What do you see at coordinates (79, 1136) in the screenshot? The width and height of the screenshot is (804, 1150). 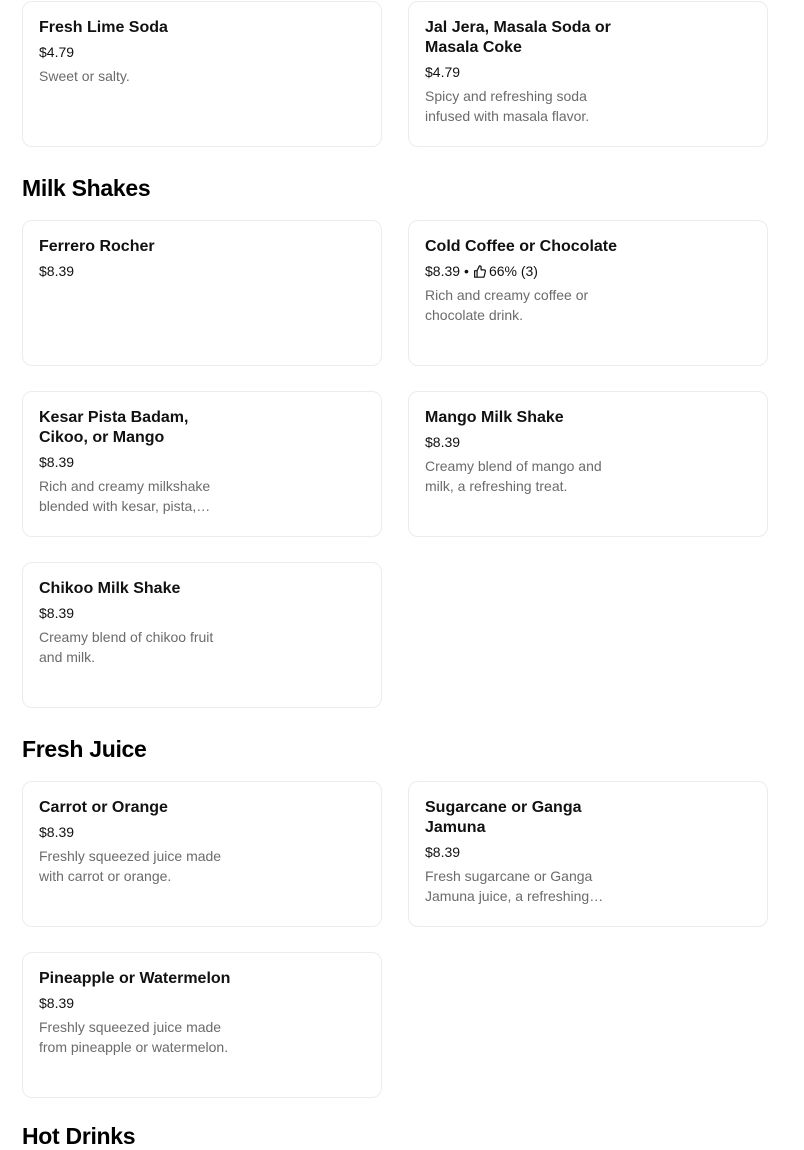 I see `section-title-hot-drinks: Hot Drinks` at bounding box center [79, 1136].